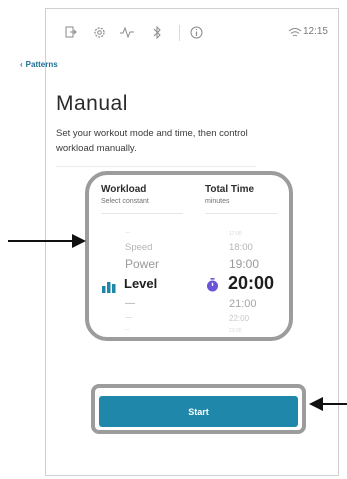 This screenshot has width=347, height=479. I want to click on exit-icon, so click(71, 33).